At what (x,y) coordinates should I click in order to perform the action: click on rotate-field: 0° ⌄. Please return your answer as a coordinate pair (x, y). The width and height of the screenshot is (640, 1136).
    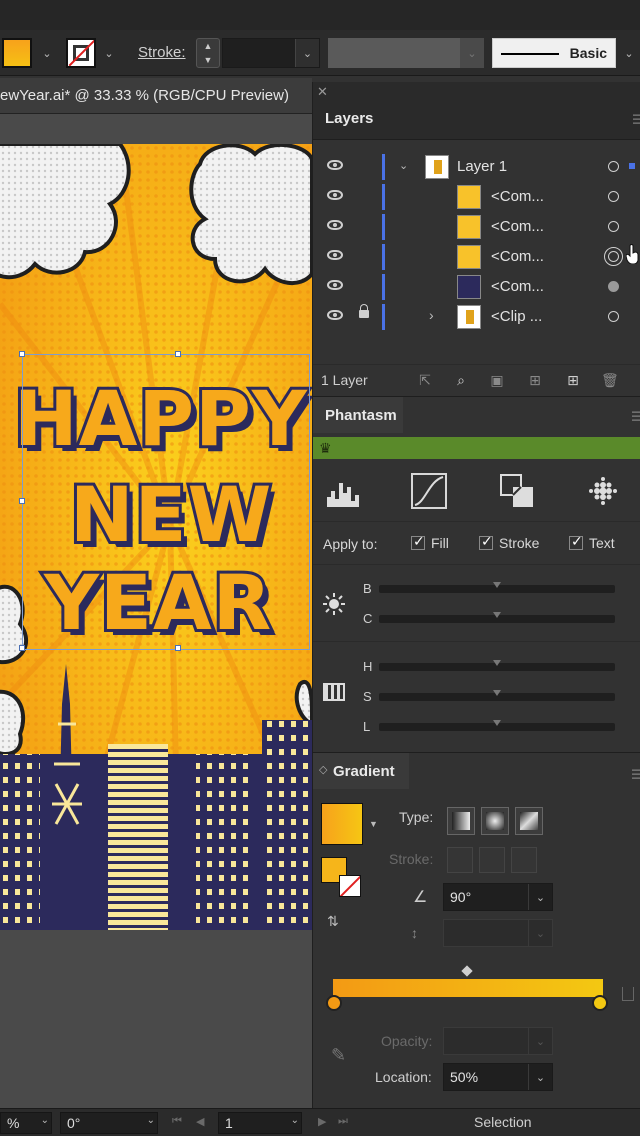
    Looking at the image, I should click on (109, 1123).